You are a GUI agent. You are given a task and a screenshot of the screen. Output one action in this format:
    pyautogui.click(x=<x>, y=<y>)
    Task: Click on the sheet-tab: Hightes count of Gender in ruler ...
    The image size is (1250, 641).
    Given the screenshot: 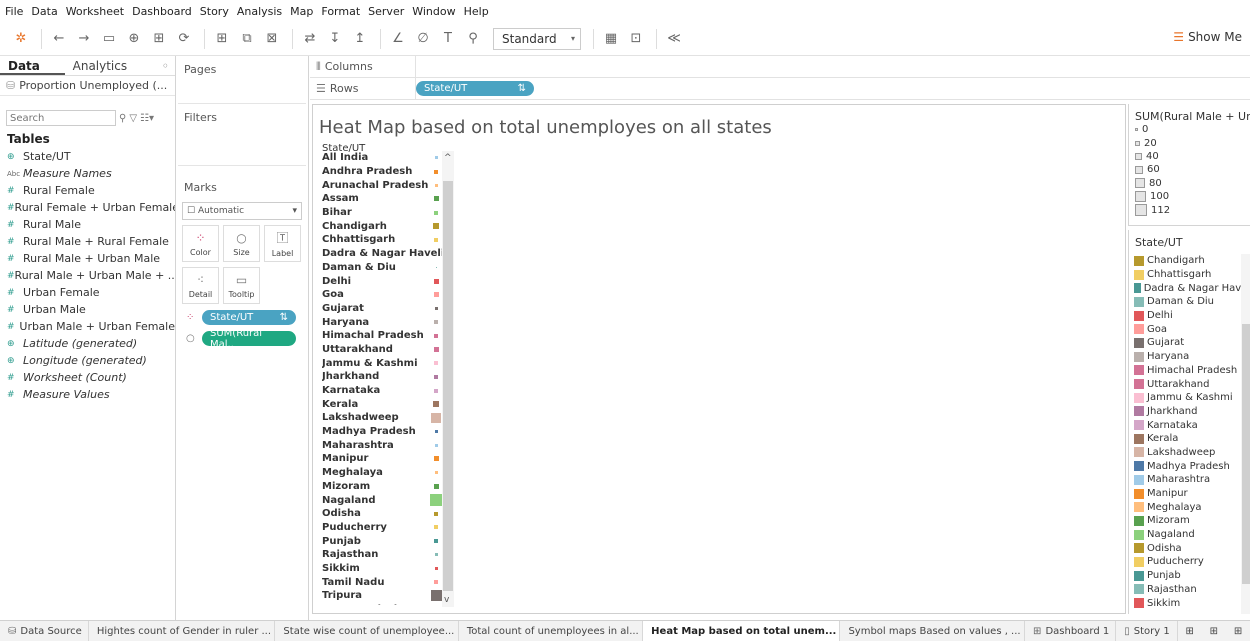 What is the action you would take?
    pyautogui.click(x=182, y=630)
    